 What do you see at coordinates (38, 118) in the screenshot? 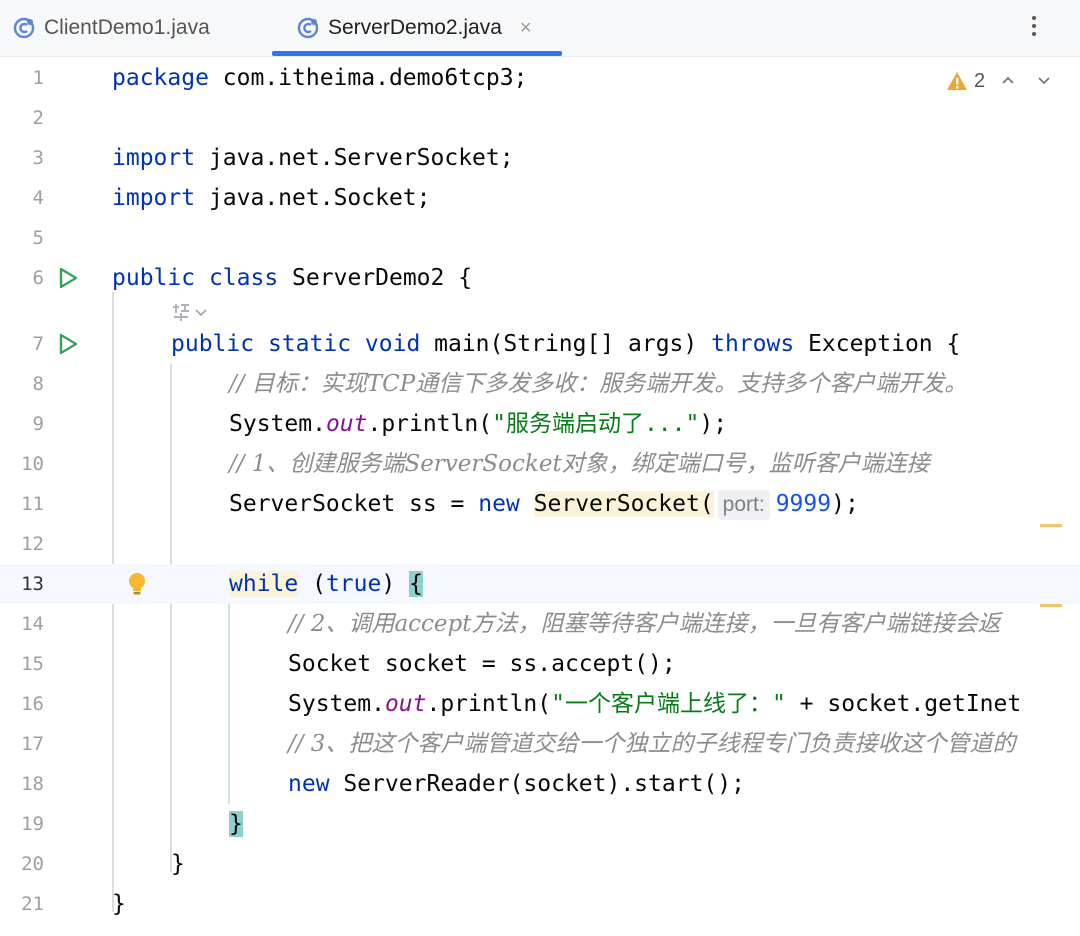
I see `line-number: 2` at bounding box center [38, 118].